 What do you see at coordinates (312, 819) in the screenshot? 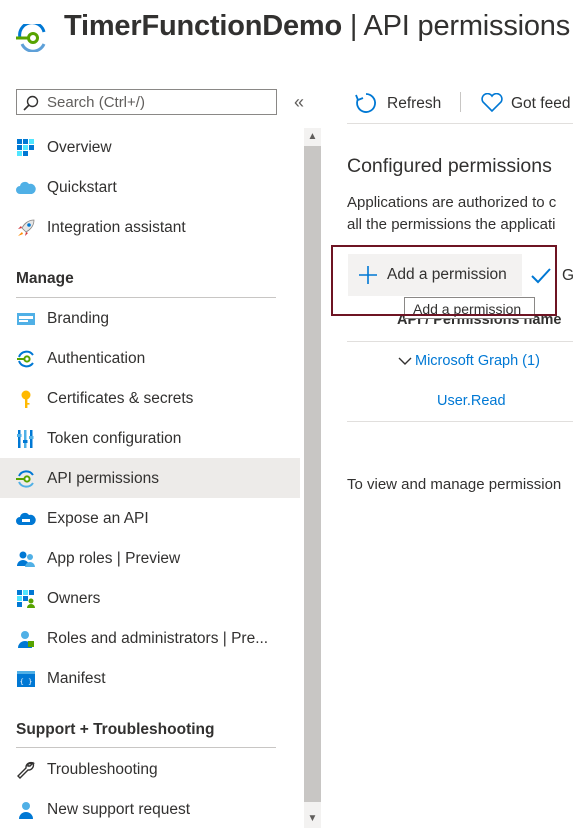
I see `scroll-down-arrow-icon: ▼` at bounding box center [312, 819].